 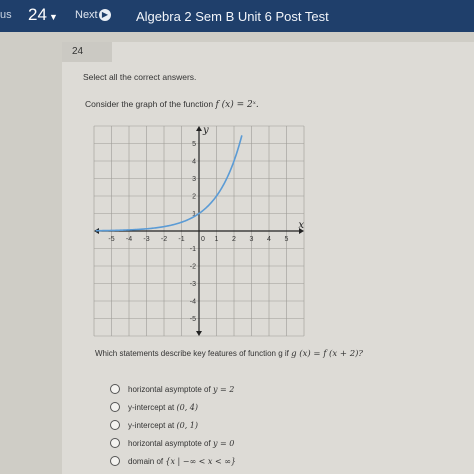 What do you see at coordinates (187, 407) in the screenshot?
I see `option-math-2: (0, 4)` at bounding box center [187, 407].